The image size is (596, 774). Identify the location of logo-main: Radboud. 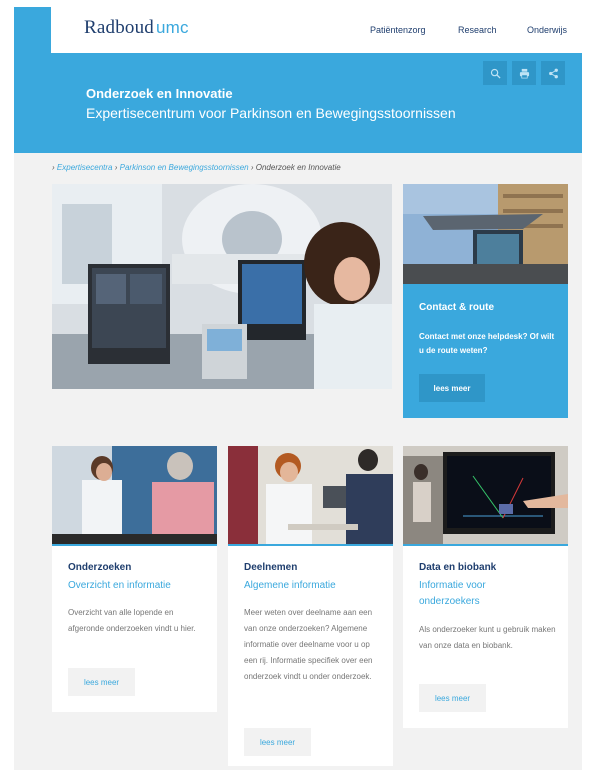
(119, 27).